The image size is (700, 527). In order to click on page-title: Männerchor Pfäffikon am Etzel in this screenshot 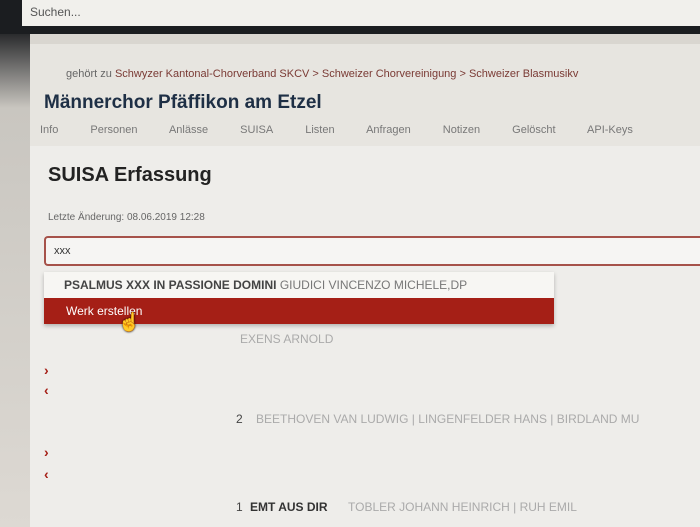, I will do `click(183, 102)`.